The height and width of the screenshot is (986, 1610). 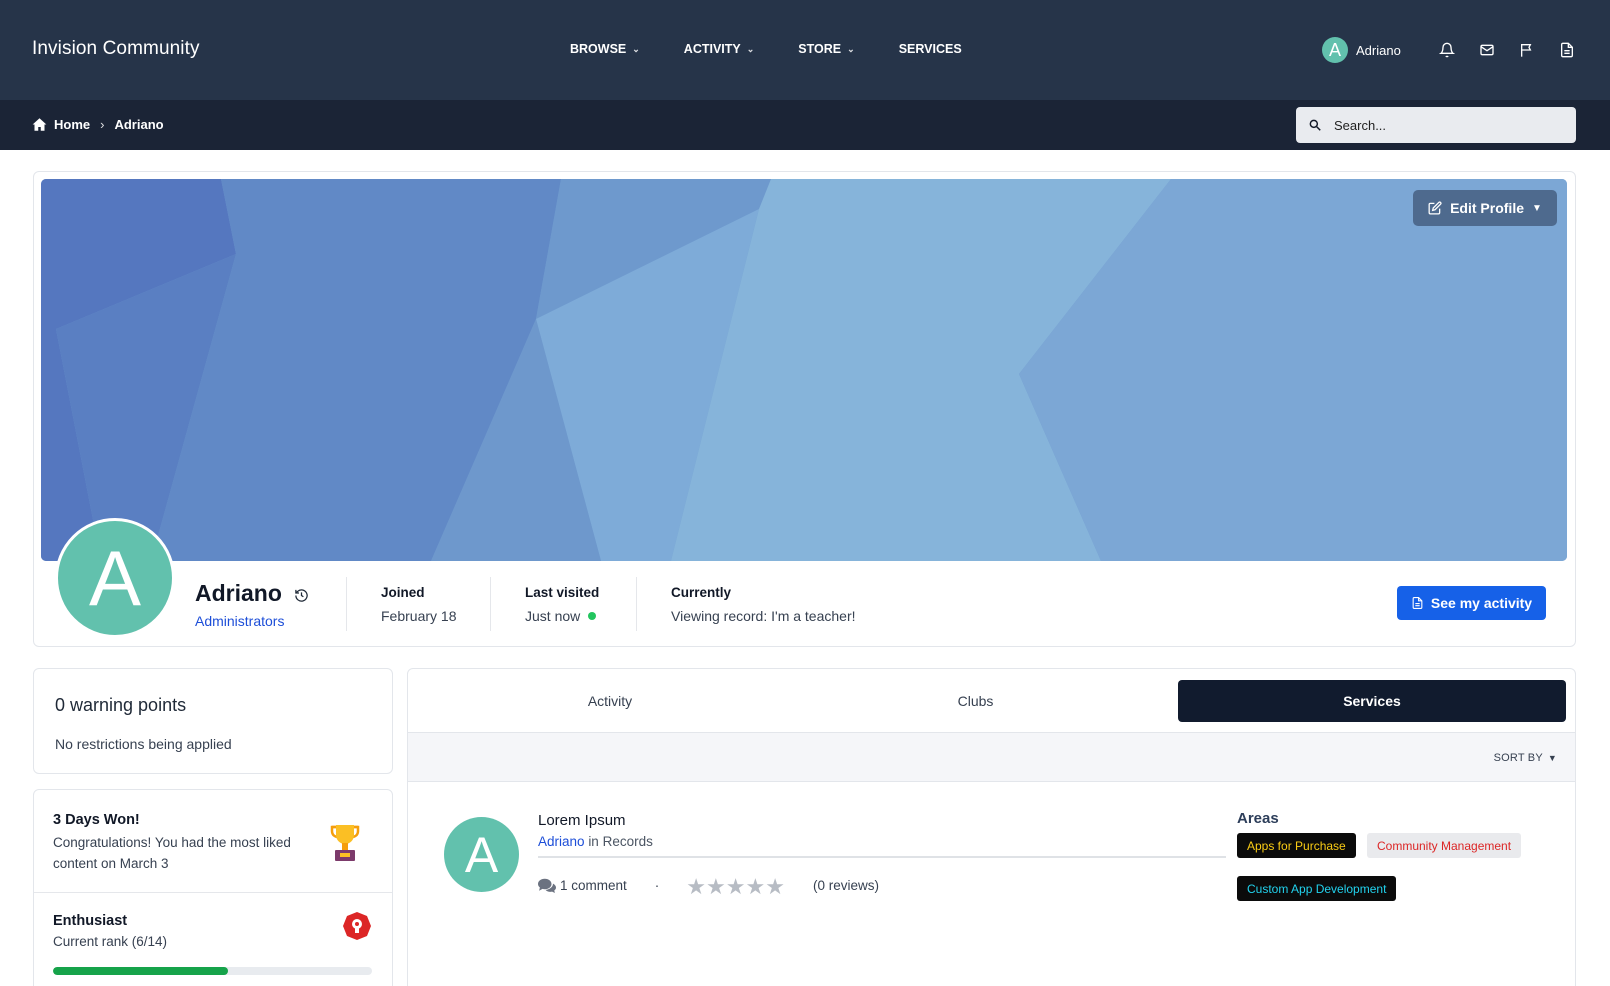 I want to click on mail-icon, so click(x=1487, y=50).